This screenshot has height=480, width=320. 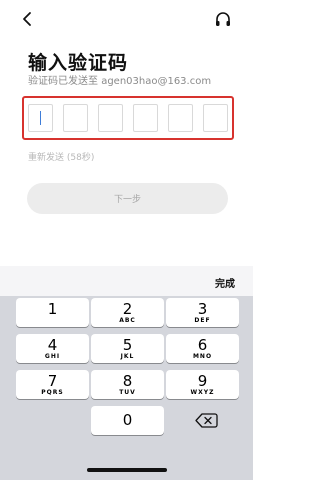 I want to click on key-7: 7 PQRS, so click(x=52, y=384).